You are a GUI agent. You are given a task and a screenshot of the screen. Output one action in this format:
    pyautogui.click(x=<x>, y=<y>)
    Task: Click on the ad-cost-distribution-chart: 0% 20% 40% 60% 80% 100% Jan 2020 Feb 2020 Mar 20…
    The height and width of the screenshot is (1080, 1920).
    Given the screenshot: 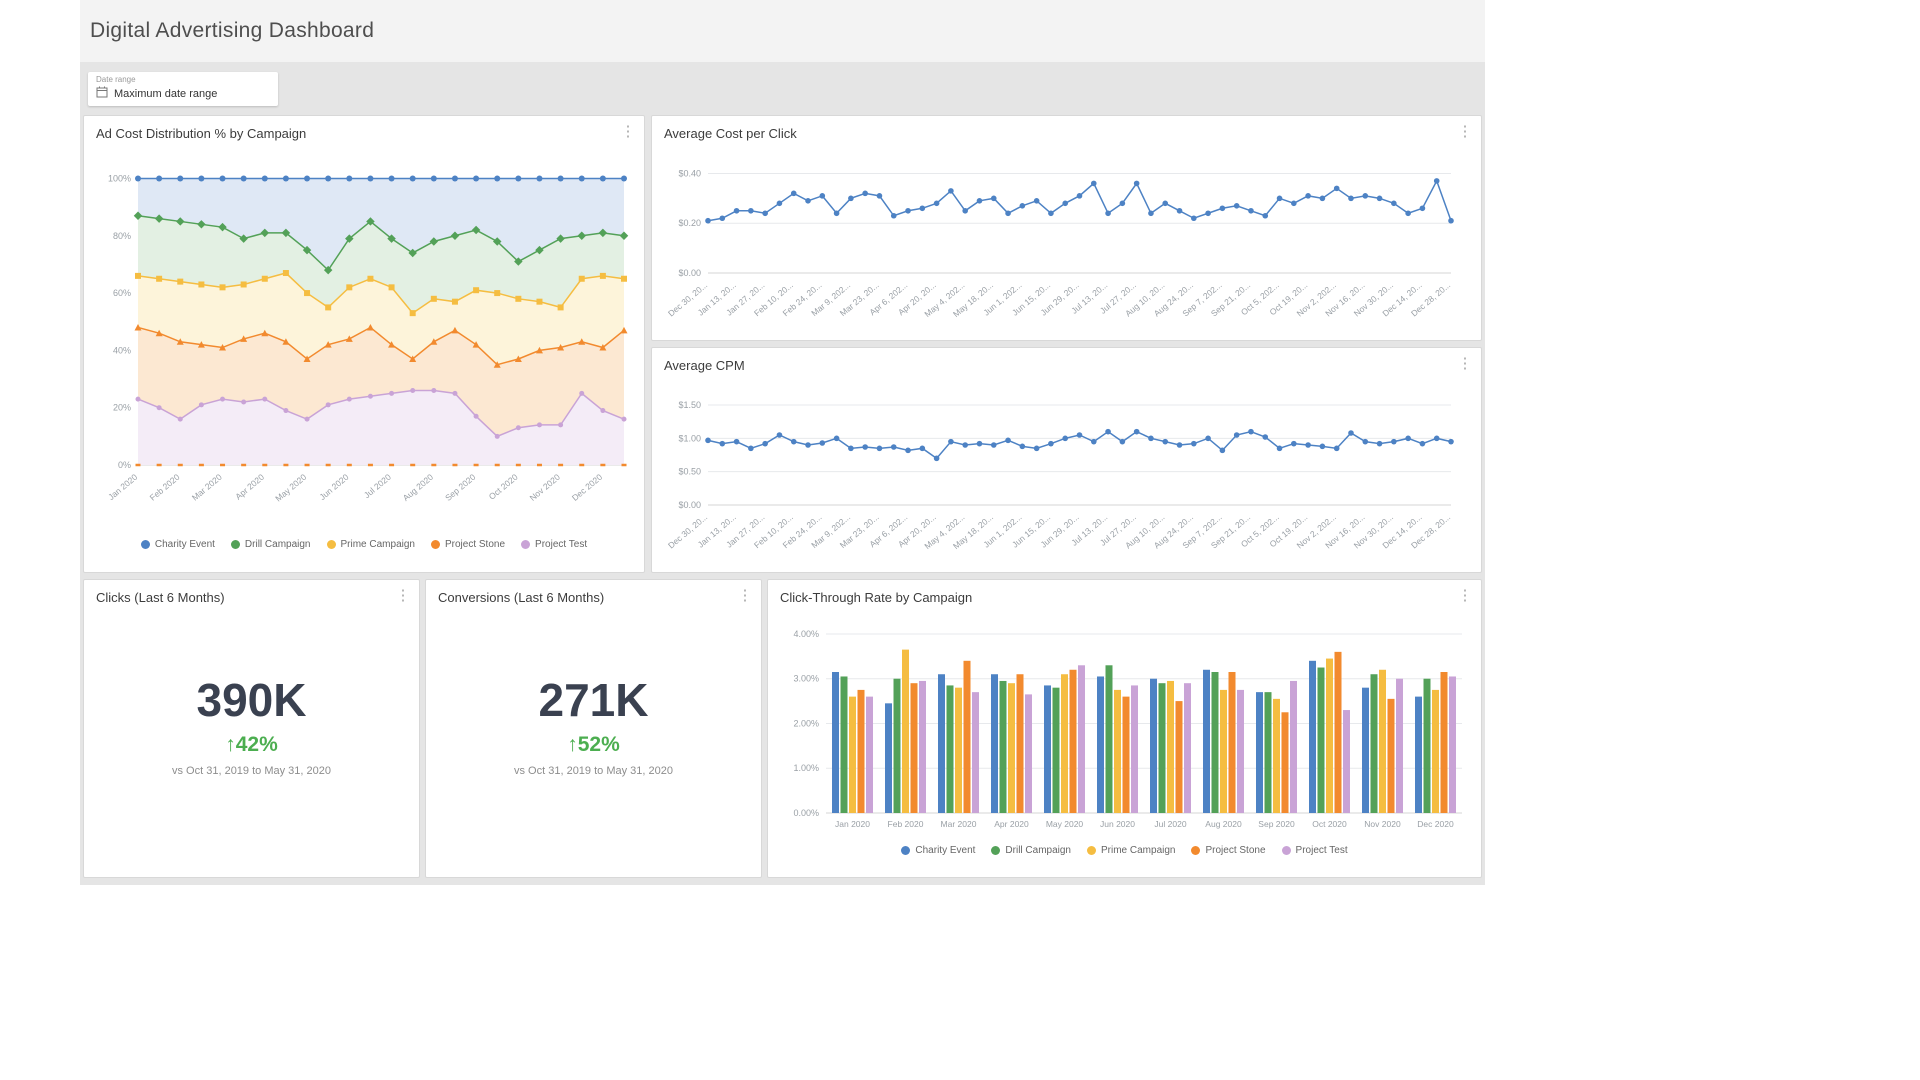 What is the action you would take?
    pyautogui.click(x=365, y=342)
    